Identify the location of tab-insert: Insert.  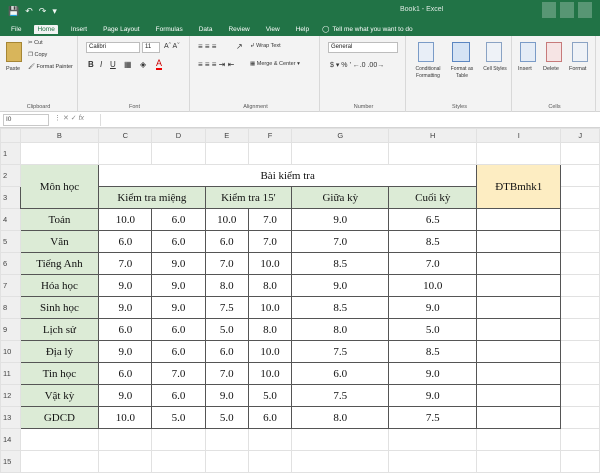
(79, 29).